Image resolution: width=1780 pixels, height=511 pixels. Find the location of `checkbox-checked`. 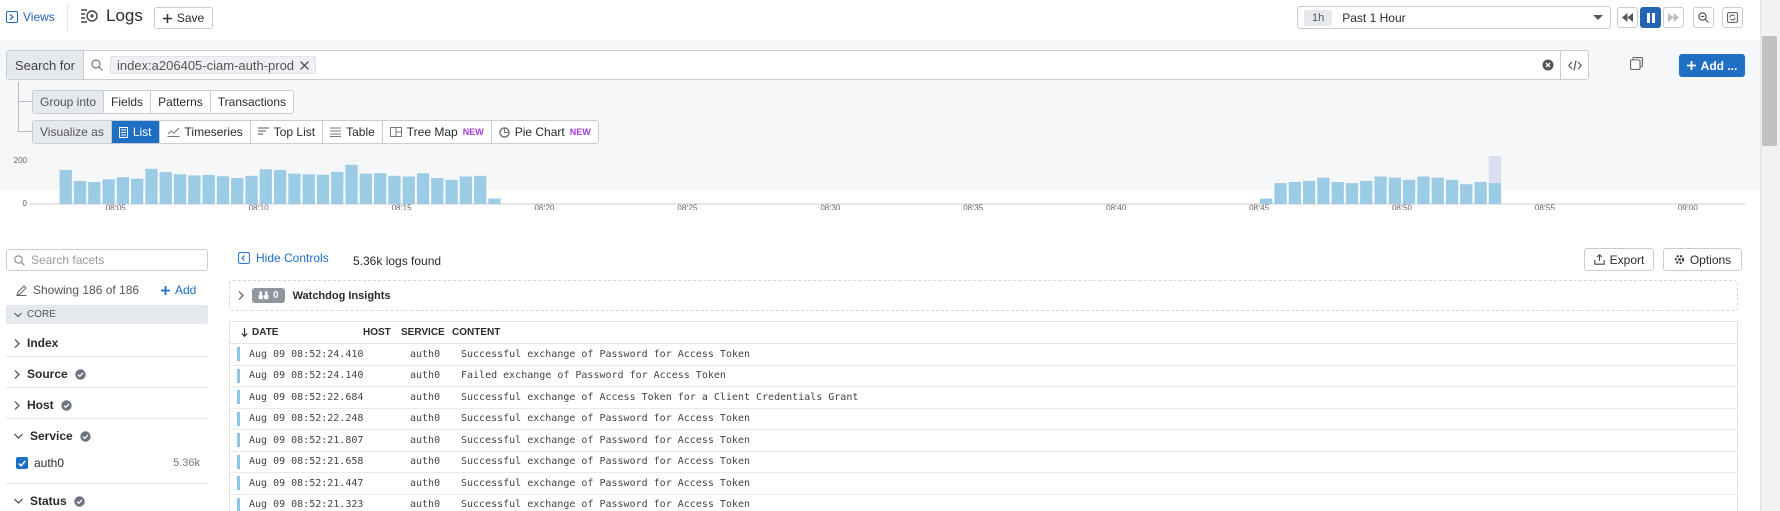

checkbox-checked is located at coordinates (22, 463).